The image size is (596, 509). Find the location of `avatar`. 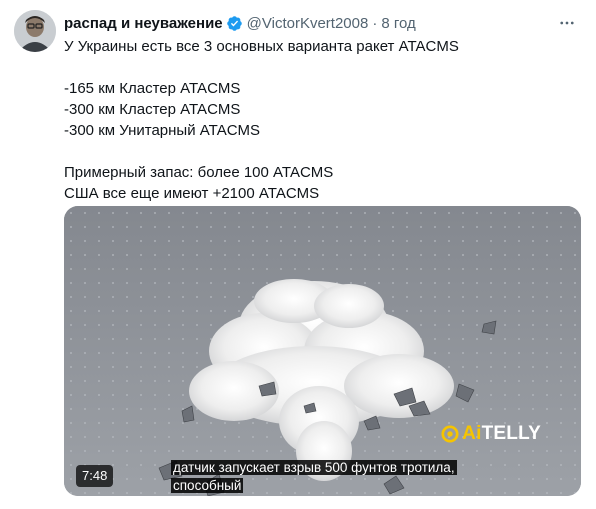

avatar is located at coordinates (35, 31).